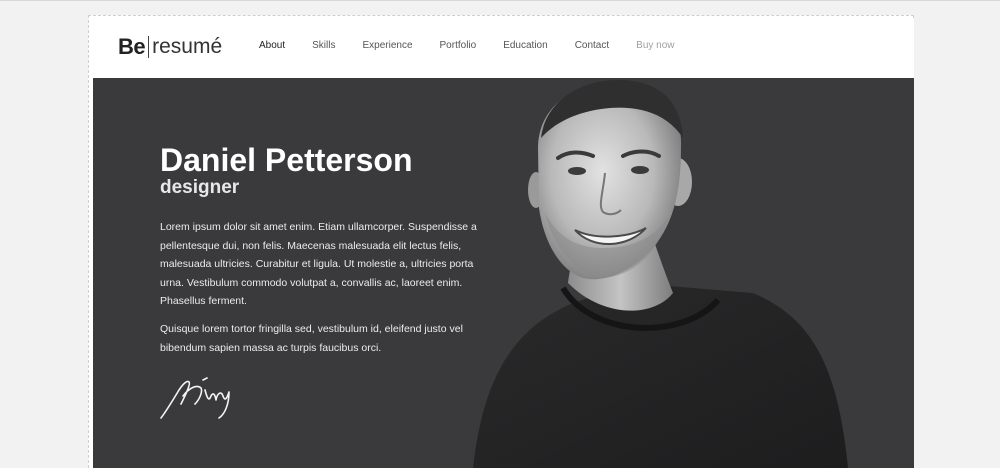  Describe the element at coordinates (200, 187) in the screenshot. I see `hero-role: designer` at that location.